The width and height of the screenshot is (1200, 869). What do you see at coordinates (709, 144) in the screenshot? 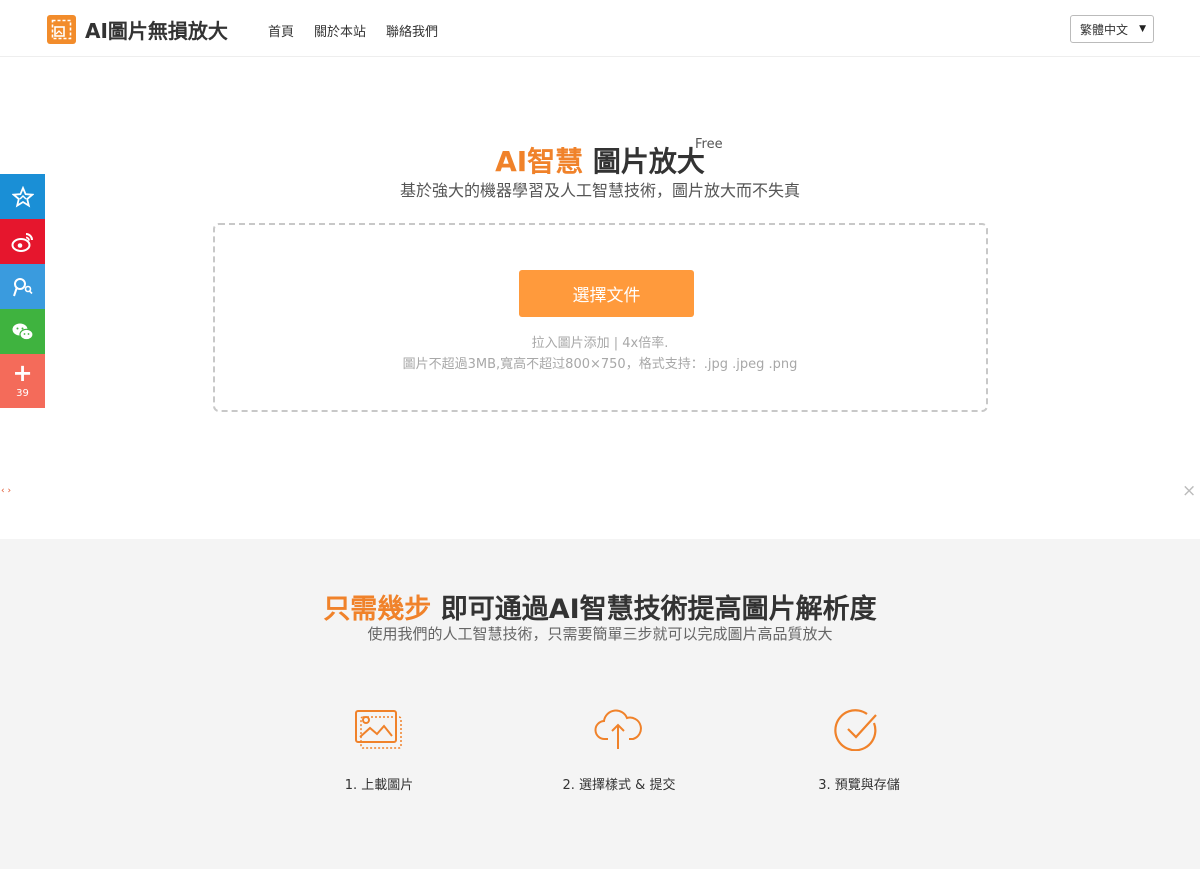
I see `free-badge: Free` at bounding box center [709, 144].